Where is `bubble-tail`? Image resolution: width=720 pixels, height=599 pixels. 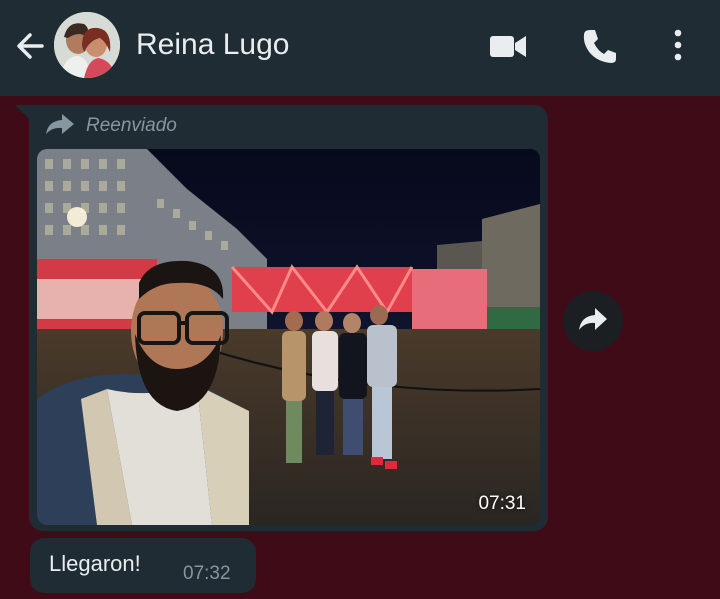 bubble-tail is located at coordinates (22, 112).